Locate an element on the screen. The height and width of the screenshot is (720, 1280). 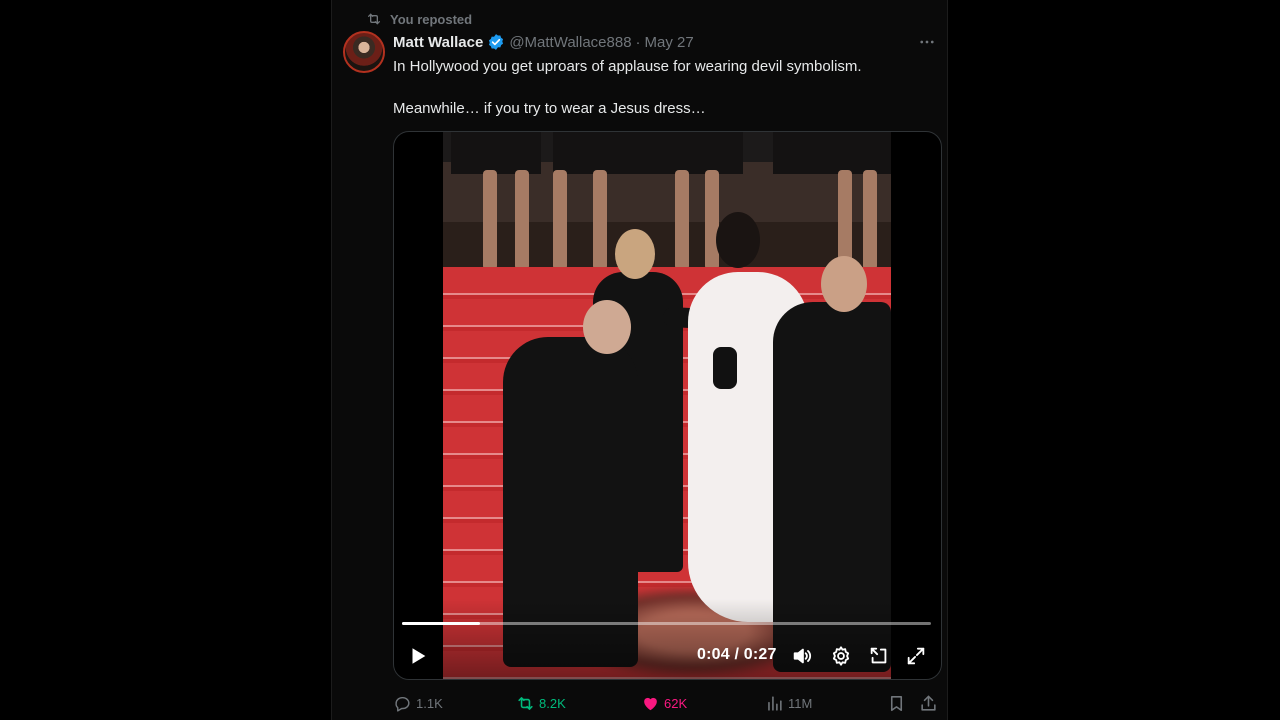
duration: 0:27 is located at coordinates (760, 654).